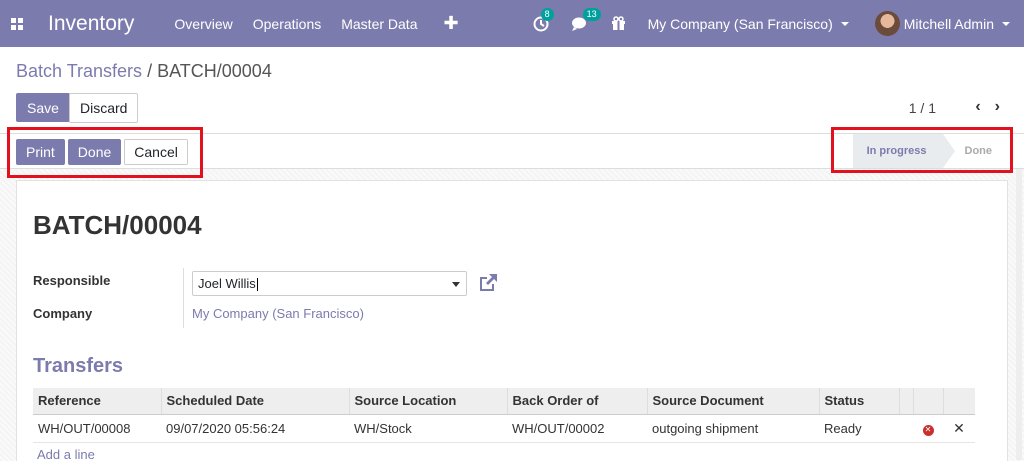  I want to click on user-menu: Mitchell Admin, so click(942, 23).